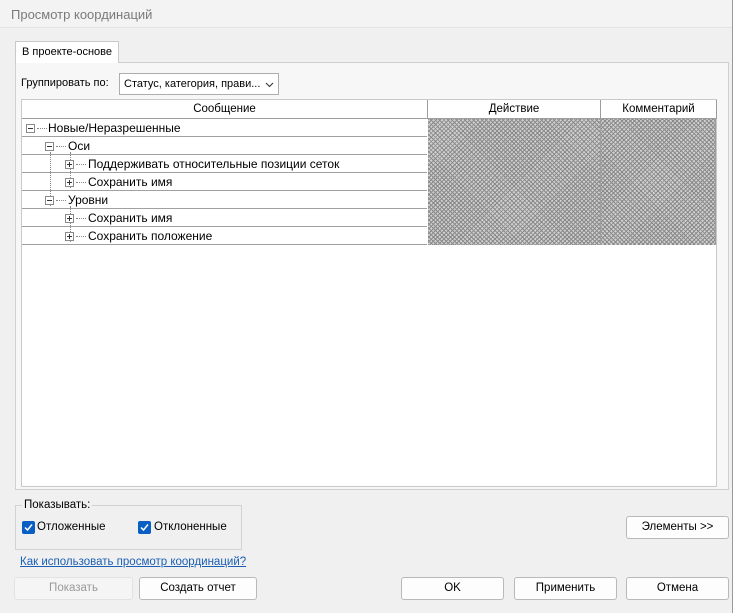  Describe the element at coordinates (224, 128) in the screenshot. I see `tree-row: Новые/Неразрешенные` at that location.